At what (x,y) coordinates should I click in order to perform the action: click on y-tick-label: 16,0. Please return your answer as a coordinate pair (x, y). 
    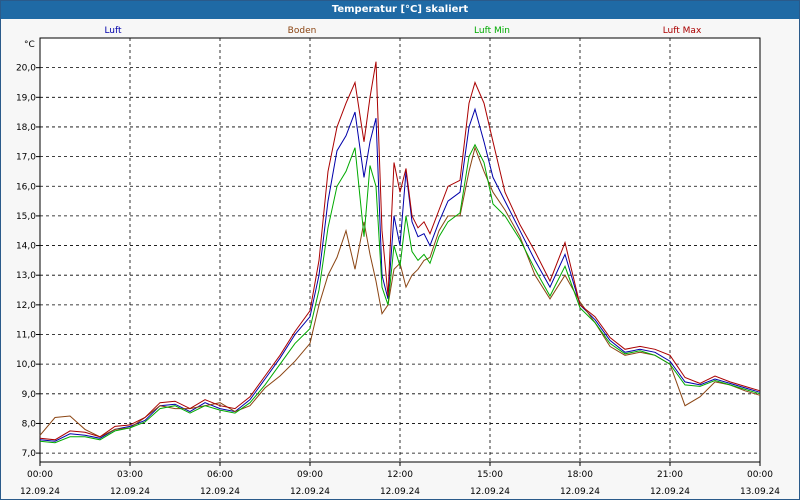
    Looking at the image, I should click on (26, 187).